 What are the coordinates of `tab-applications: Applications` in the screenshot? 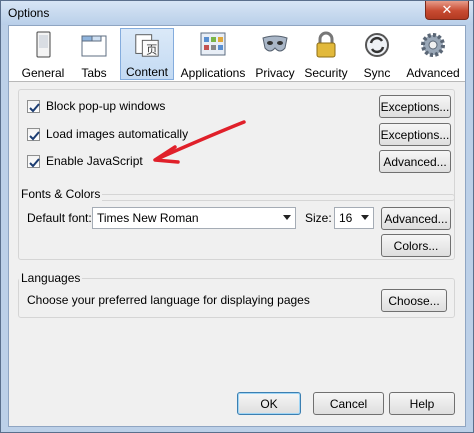 It's located at (213, 54).